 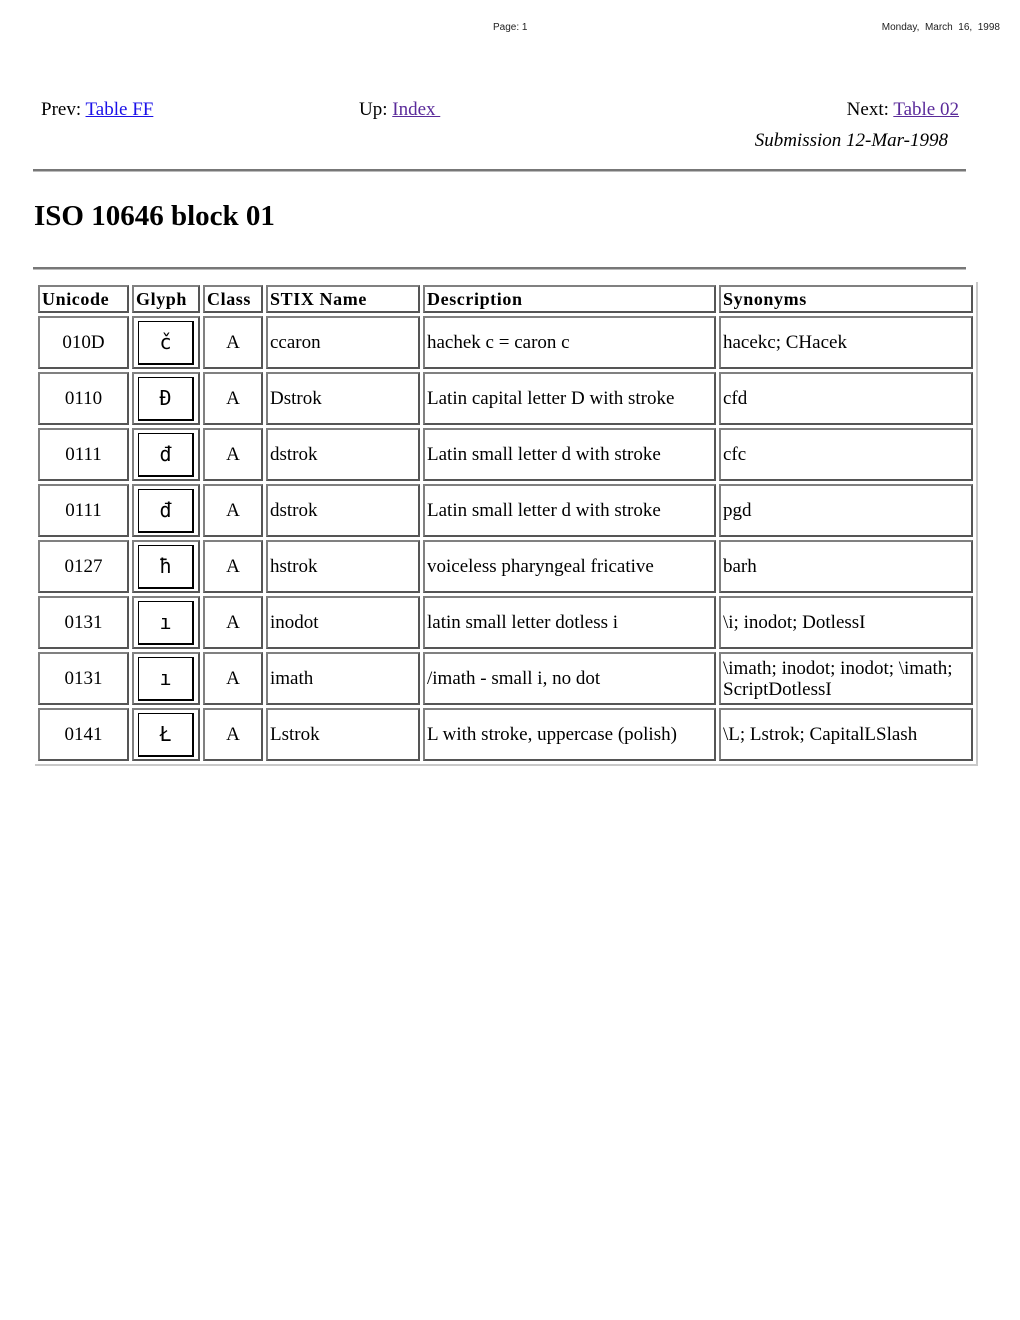 I want to click on synonyms-cell: \L; Lstrok; CapitalLSlash, so click(x=846, y=734).